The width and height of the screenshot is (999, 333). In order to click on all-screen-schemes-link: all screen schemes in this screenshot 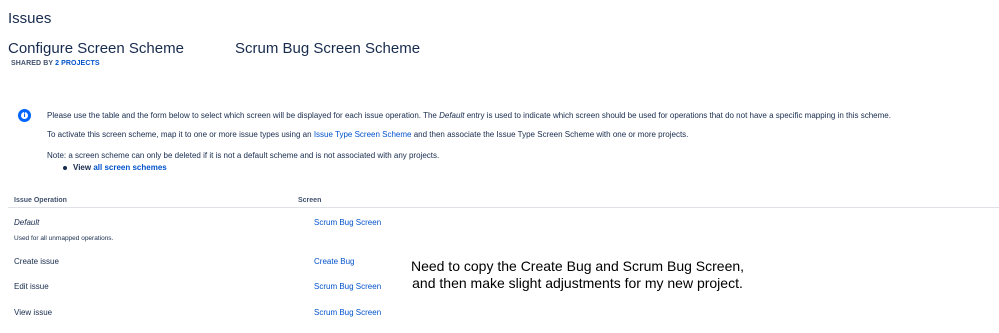, I will do `click(129, 167)`.